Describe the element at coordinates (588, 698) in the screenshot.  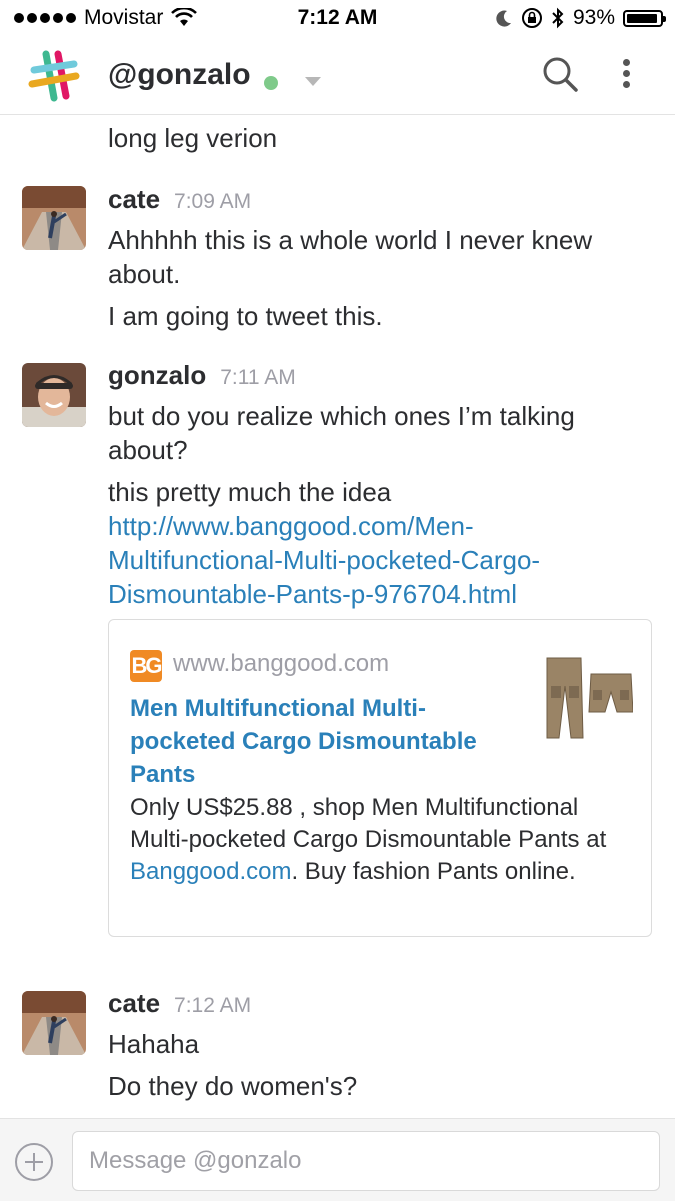
I see `pants-thumbnail-image` at that location.